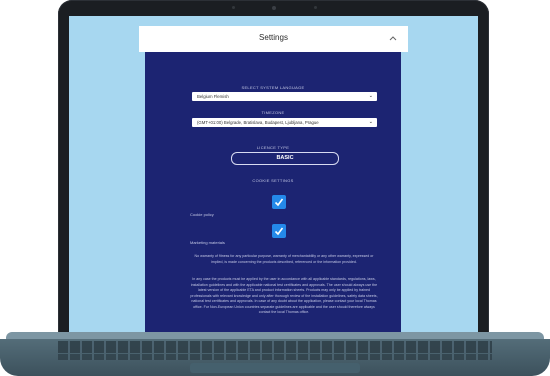 The image size is (550, 376). I want to click on timezone-label: TIMEZONE, so click(273, 112).